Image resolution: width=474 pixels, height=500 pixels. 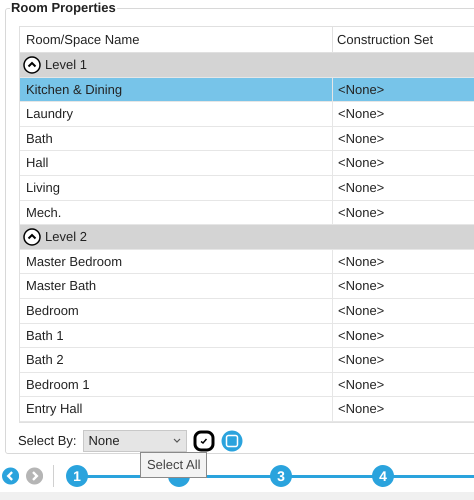 What do you see at coordinates (58, 385) in the screenshot?
I see `room-name: Bedroom 1` at bounding box center [58, 385].